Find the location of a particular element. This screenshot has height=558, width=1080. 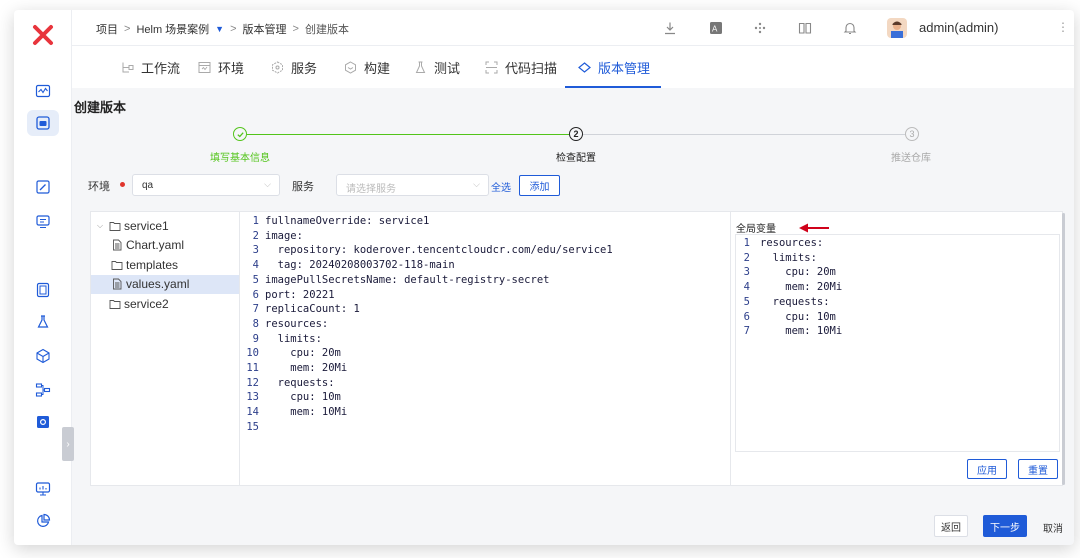

code-line: 4 mem: 20Mi is located at coordinates (792, 287).